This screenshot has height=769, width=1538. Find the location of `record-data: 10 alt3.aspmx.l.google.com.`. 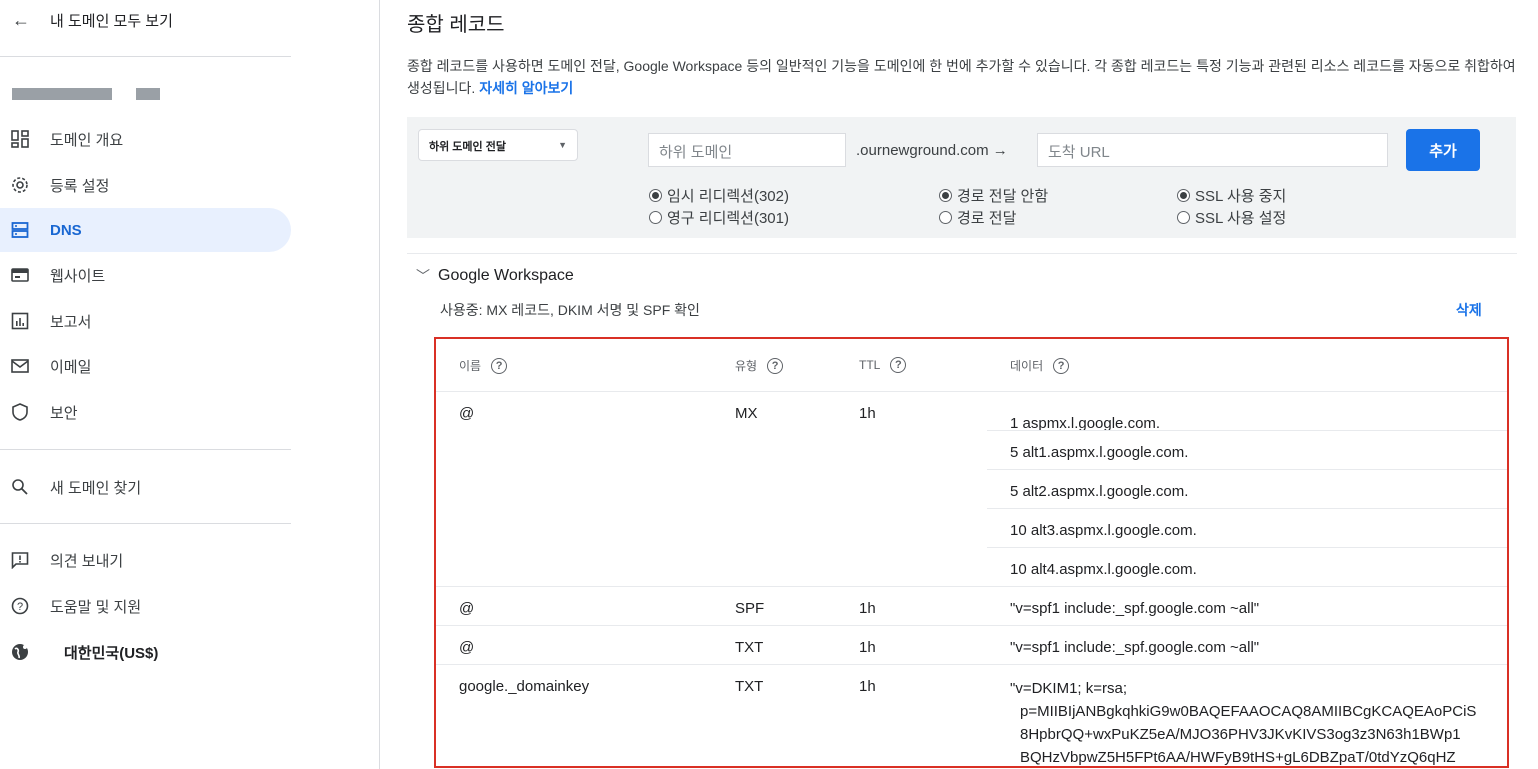

record-data: 10 alt3.aspmx.l.google.com. is located at coordinates (1103, 530).